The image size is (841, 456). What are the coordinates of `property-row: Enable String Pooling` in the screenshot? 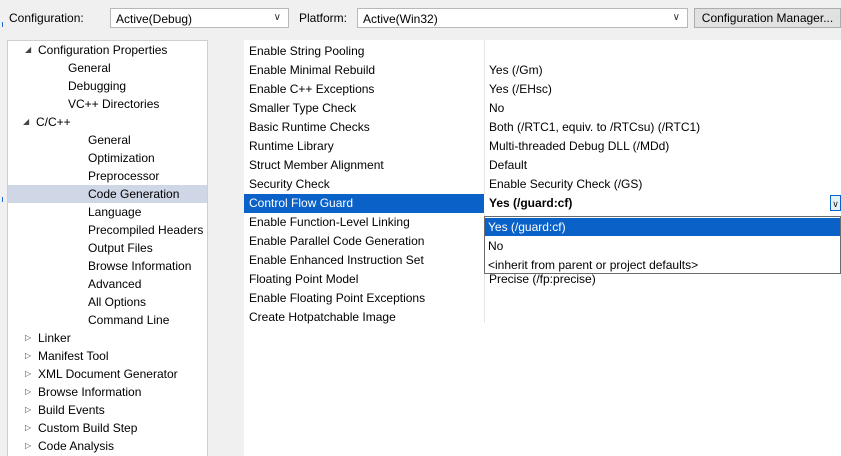 It's located at (542, 51).